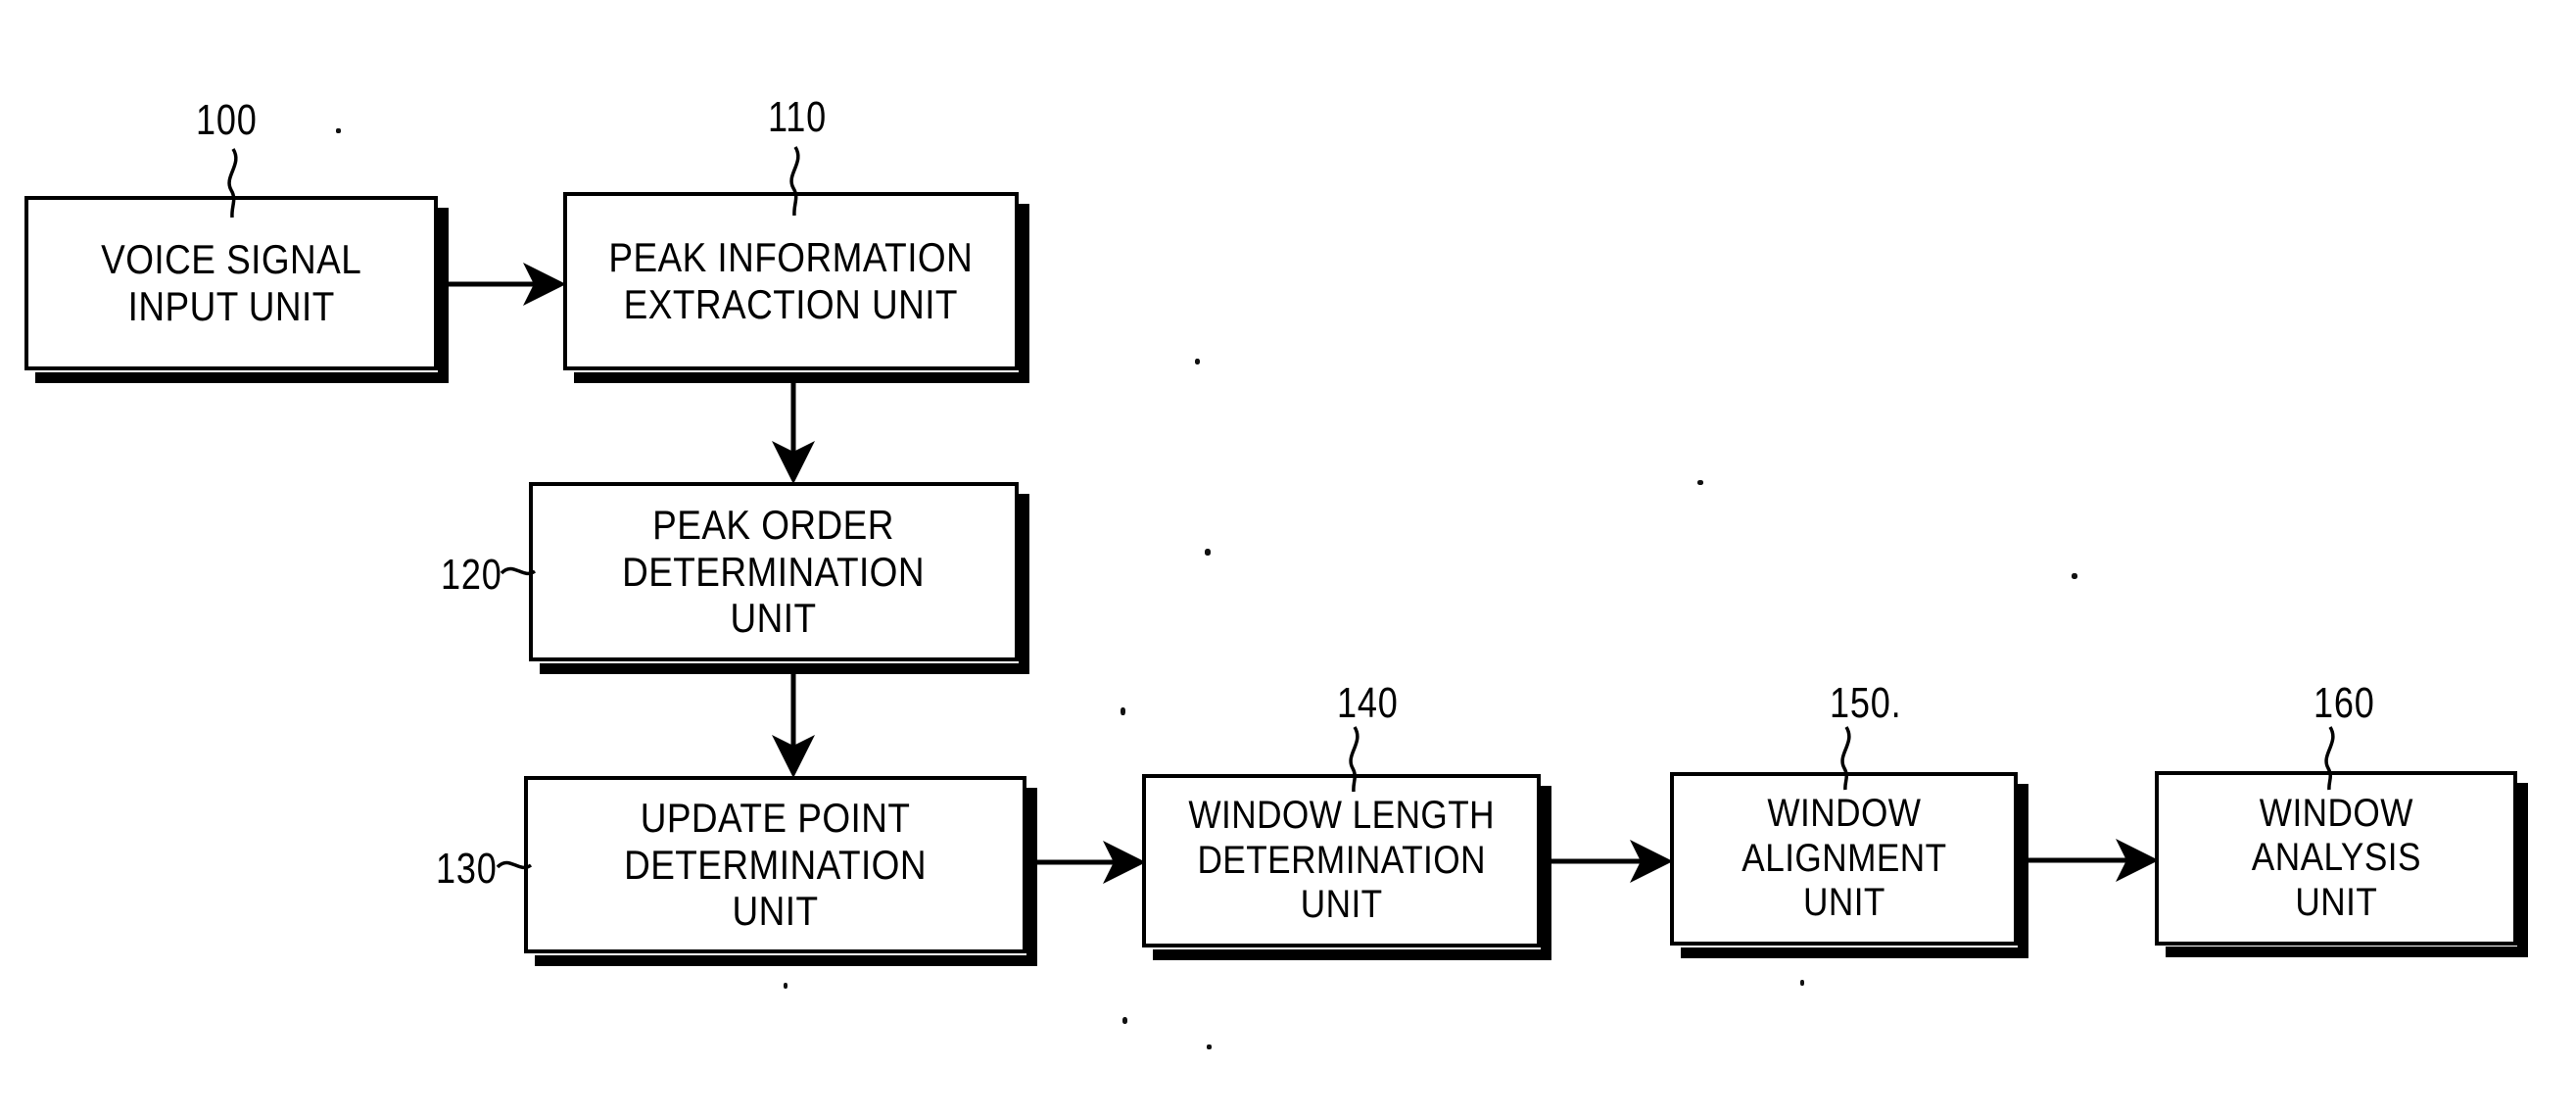 Image resolution: width=2576 pixels, height=1117 pixels. I want to click on block-voice-signal-input-unit: VOICE SIGNAL INPUT UNIT, so click(231, 283).